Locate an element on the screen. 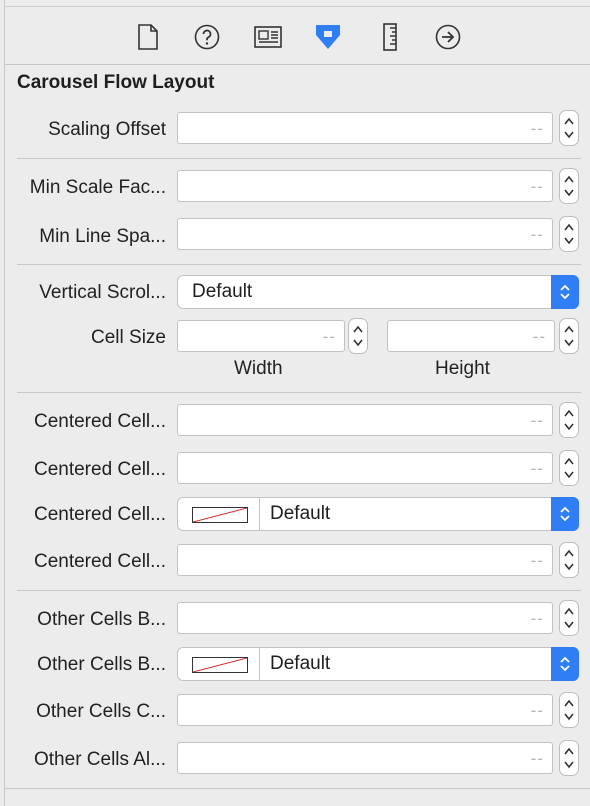 The width and height of the screenshot is (590, 806). cell-size-height-label: Height is located at coordinates (462, 368).